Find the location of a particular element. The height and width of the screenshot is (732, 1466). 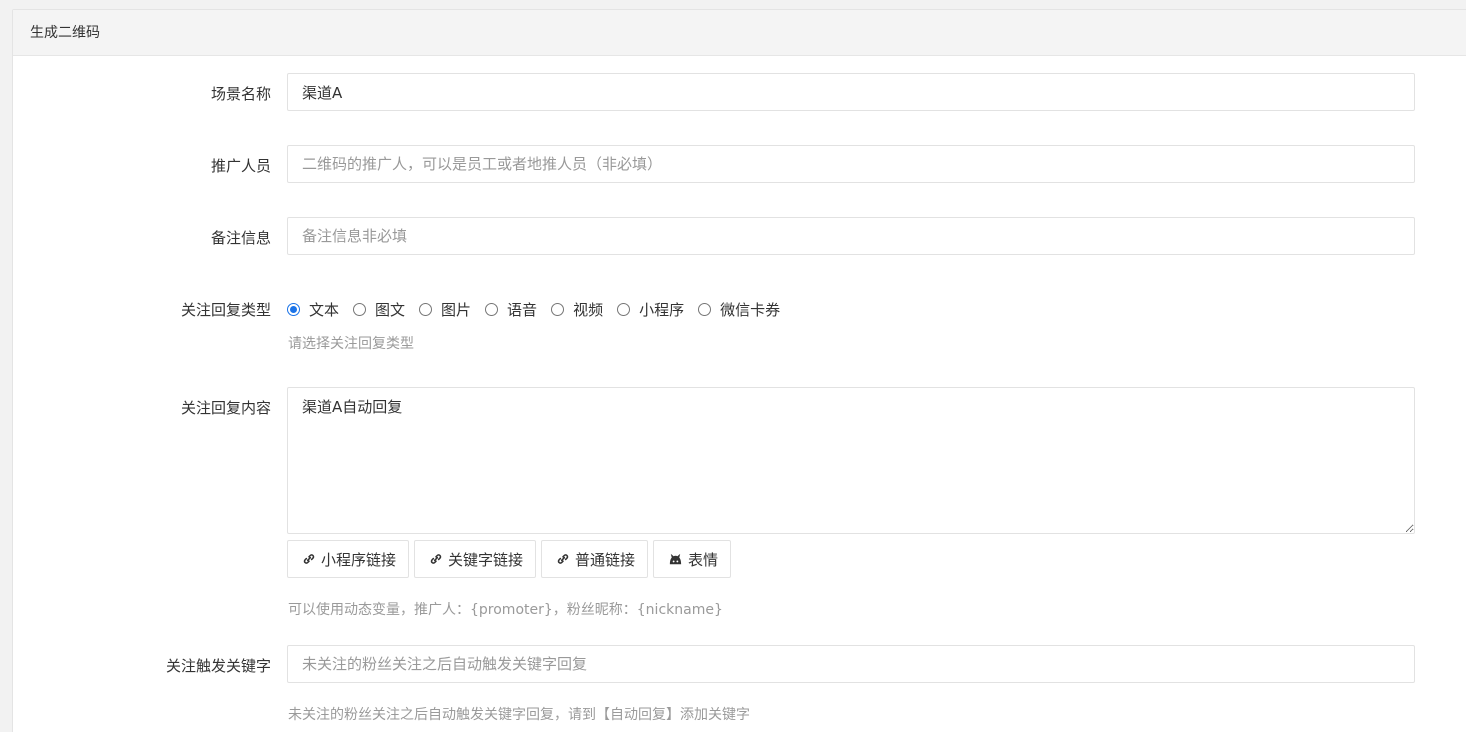

radio-image: 图片 is located at coordinates (445, 309).